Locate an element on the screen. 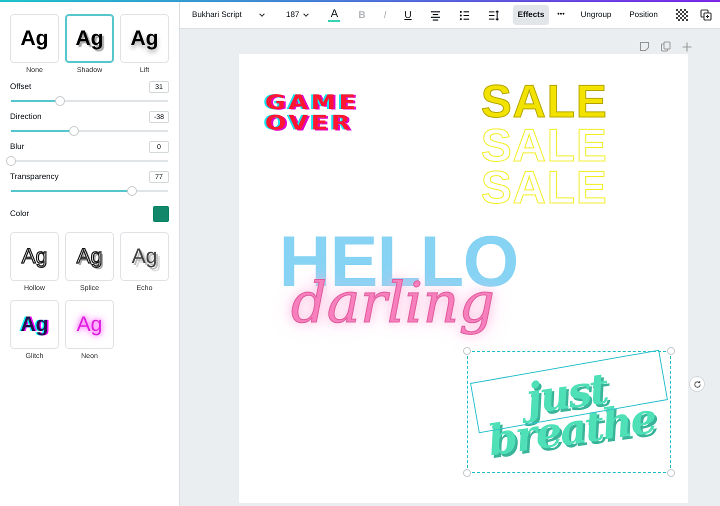 The width and height of the screenshot is (720, 506). duplicate-page-button is located at coordinates (665, 46).